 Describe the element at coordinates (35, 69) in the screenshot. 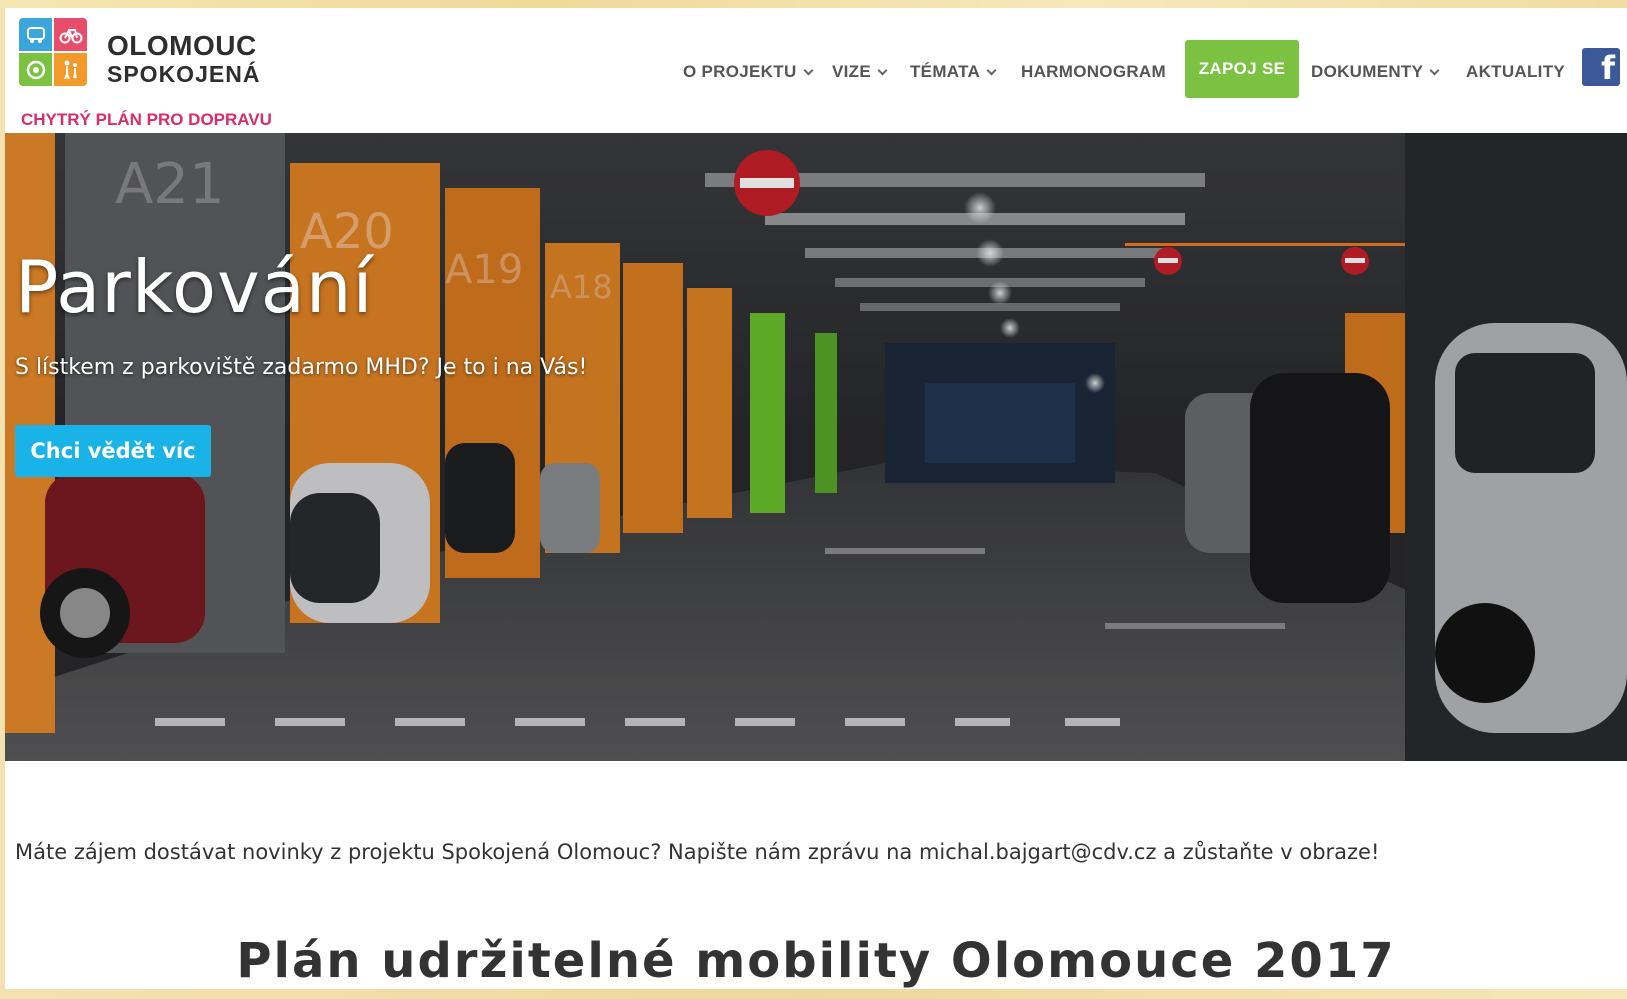

I see `wheel-icon` at that location.